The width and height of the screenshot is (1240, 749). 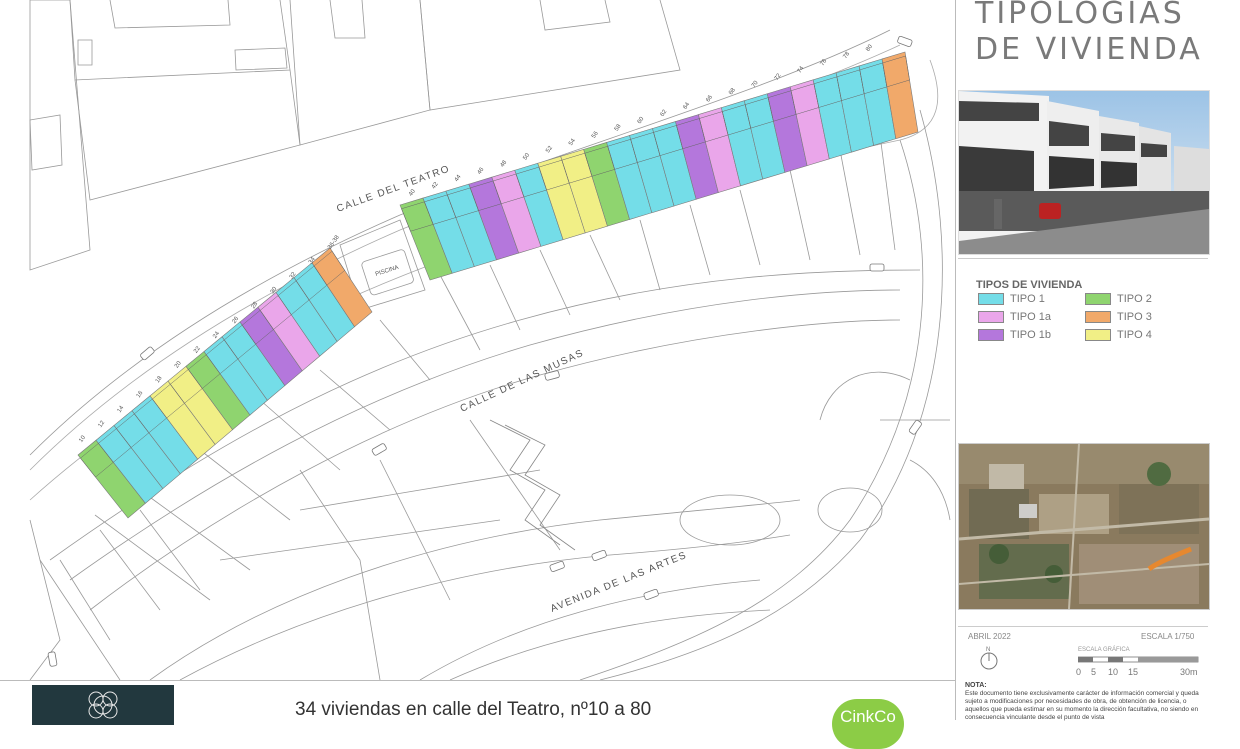 I want to click on page-title: TIPOLOGÍAS DE VIVIENDA, so click(x=1100, y=34).